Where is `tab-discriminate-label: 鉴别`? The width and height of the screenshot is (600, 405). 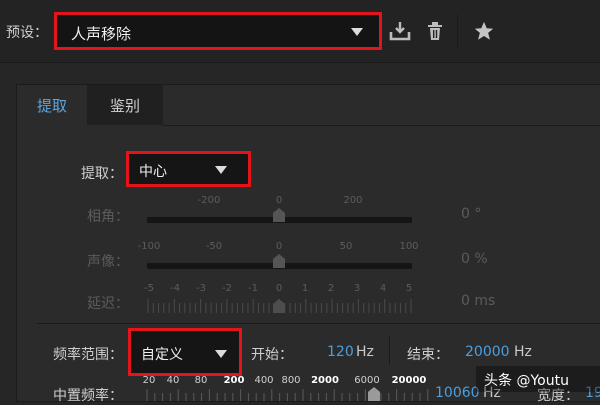
tab-discriminate-label: 鉴别 is located at coordinates (124, 105).